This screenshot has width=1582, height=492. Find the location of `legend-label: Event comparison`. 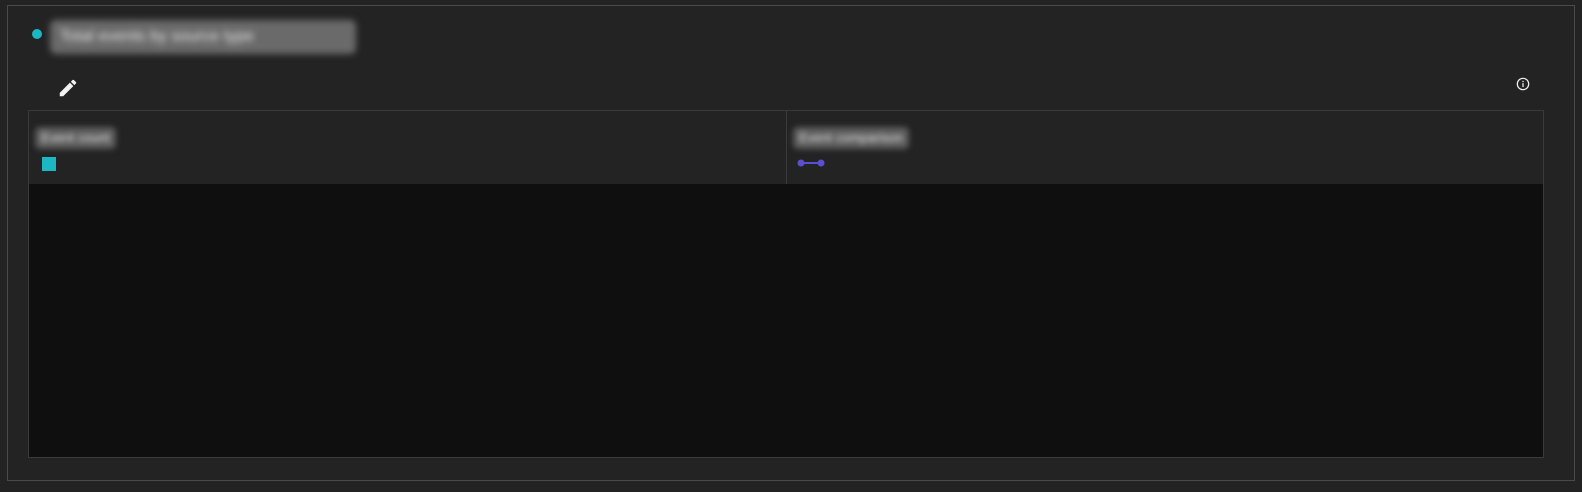

legend-label: Event comparison is located at coordinates (851, 138).